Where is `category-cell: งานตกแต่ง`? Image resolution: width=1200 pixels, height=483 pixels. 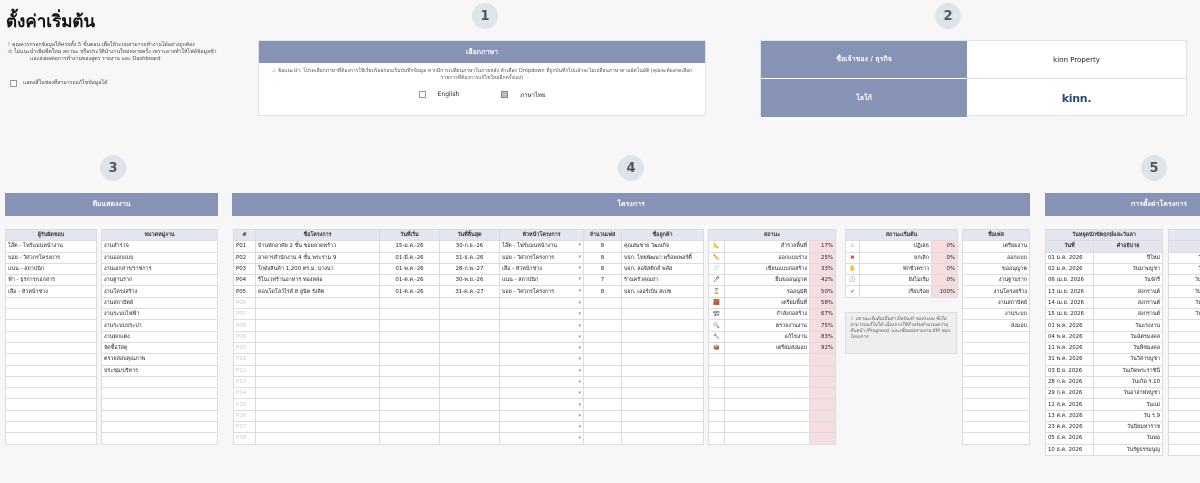
category-cell: งานตกแต่ง is located at coordinates (159, 336).